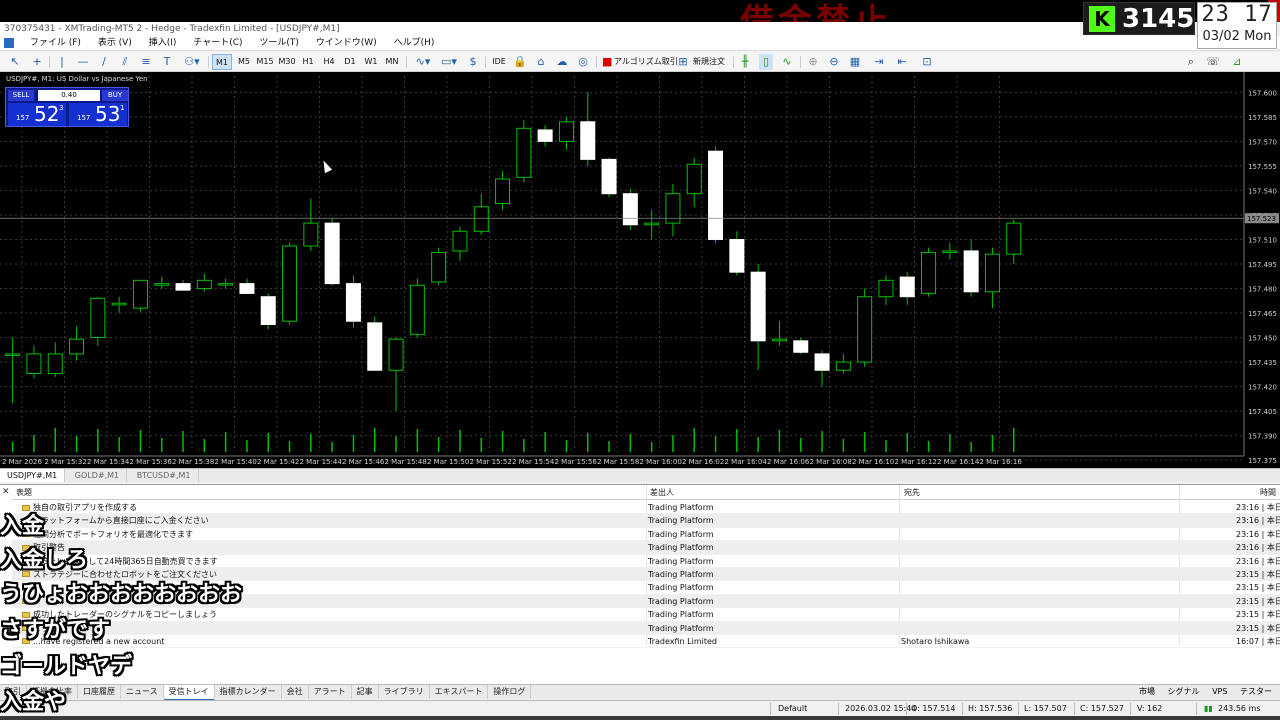 The image size is (1280, 720). I want to click on text-tool-icon: T, so click(167, 62).